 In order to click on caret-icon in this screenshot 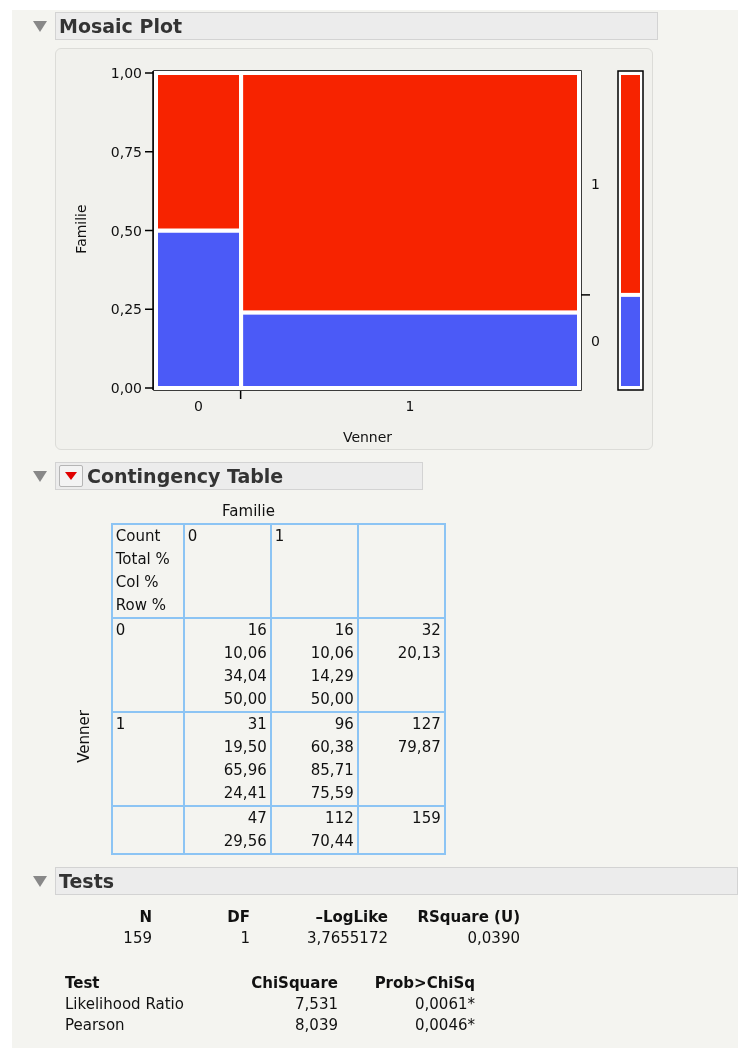, I will do `click(71, 476)`.